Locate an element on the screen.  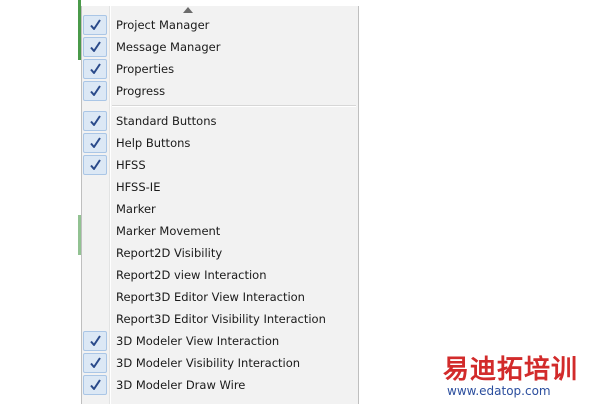
menu-item-label: Project Manager is located at coordinates (163, 25).